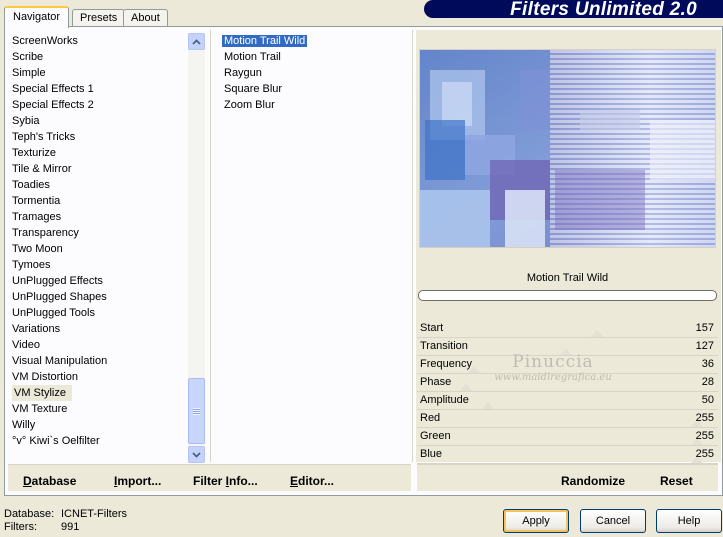 The image size is (723, 537). What do you see at coordinates (613, 521) in the screenshot?
I see `cancel-button: Cancel` at bounding box center [613, 521].